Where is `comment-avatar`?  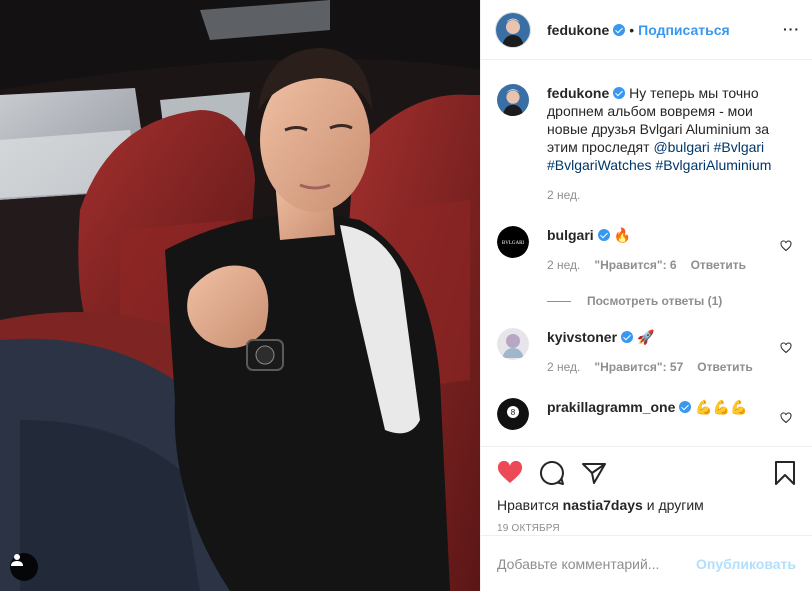 comment-avatar is located at coordinates (513, 344).